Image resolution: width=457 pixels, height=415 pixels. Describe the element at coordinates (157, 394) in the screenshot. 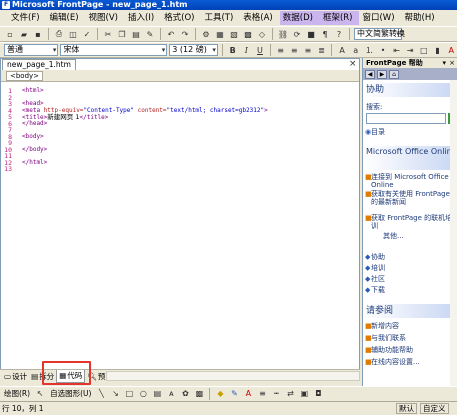

I see `textbox-icon: ▤` at that location.